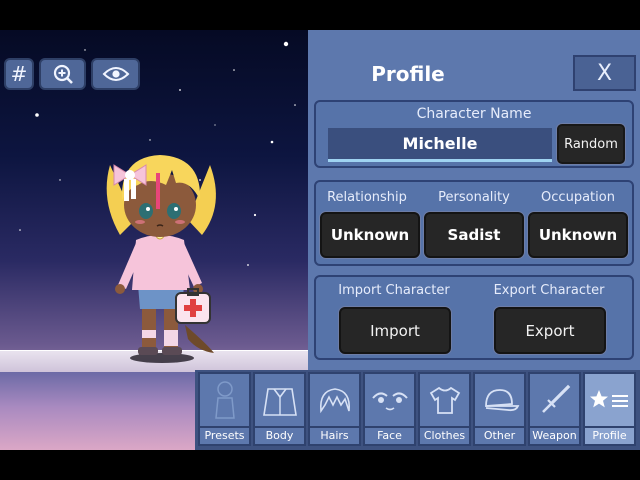  Describe the element at coordinates (334, 437) in the screenshot. I see `tab-hairs-label: Hairs` at that location.